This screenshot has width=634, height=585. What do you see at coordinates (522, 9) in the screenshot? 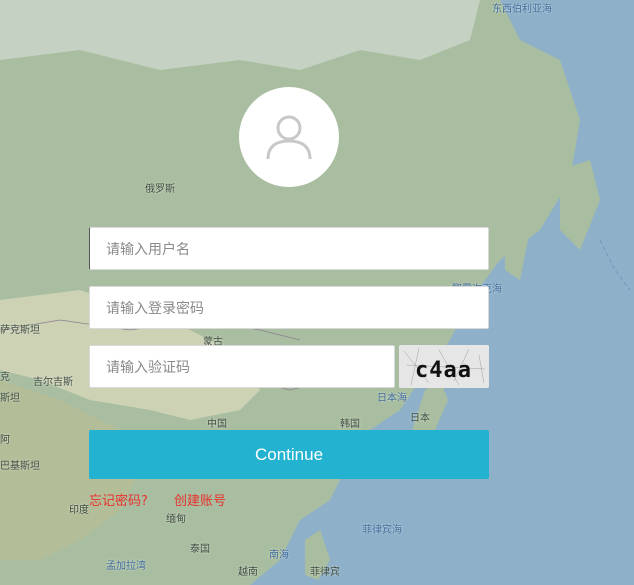
I see `map-label-east-siberian-sea: 东西伯利亚海` at bounding box center [522, 9].